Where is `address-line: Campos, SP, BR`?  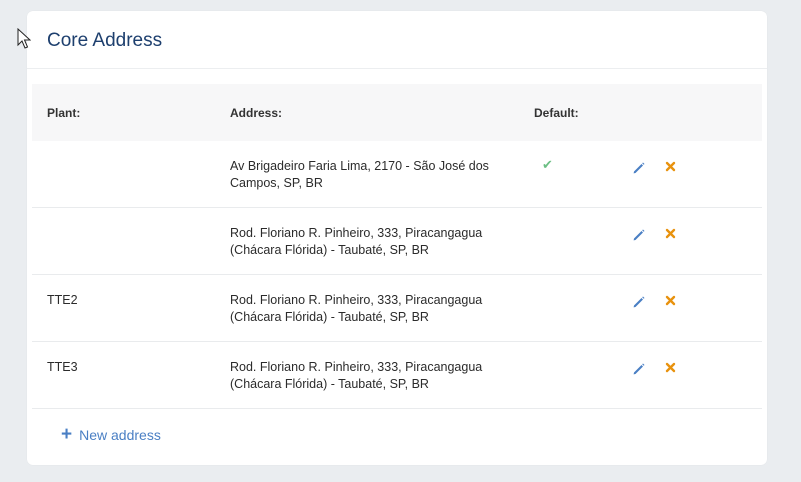
address-line: Campos, SP, BR is located at coordinates (276, 183).